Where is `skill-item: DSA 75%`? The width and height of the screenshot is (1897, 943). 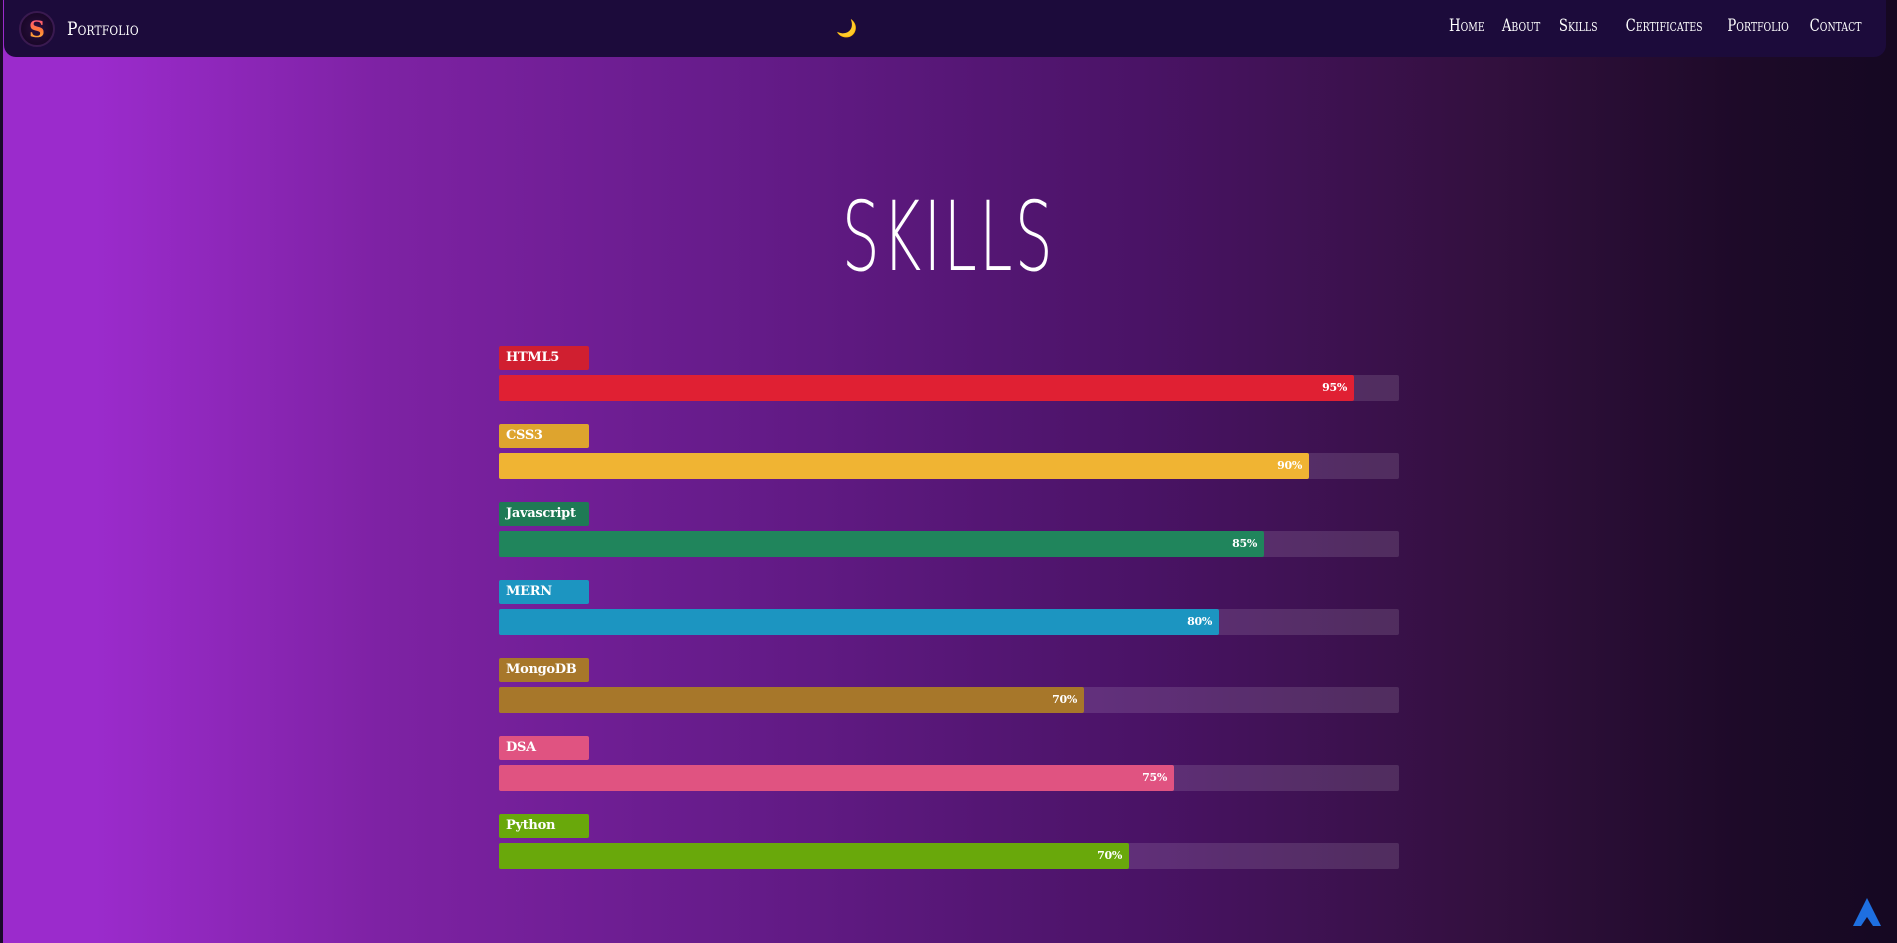 skill-item: DSA 75% is located at coordinates (949, 775).